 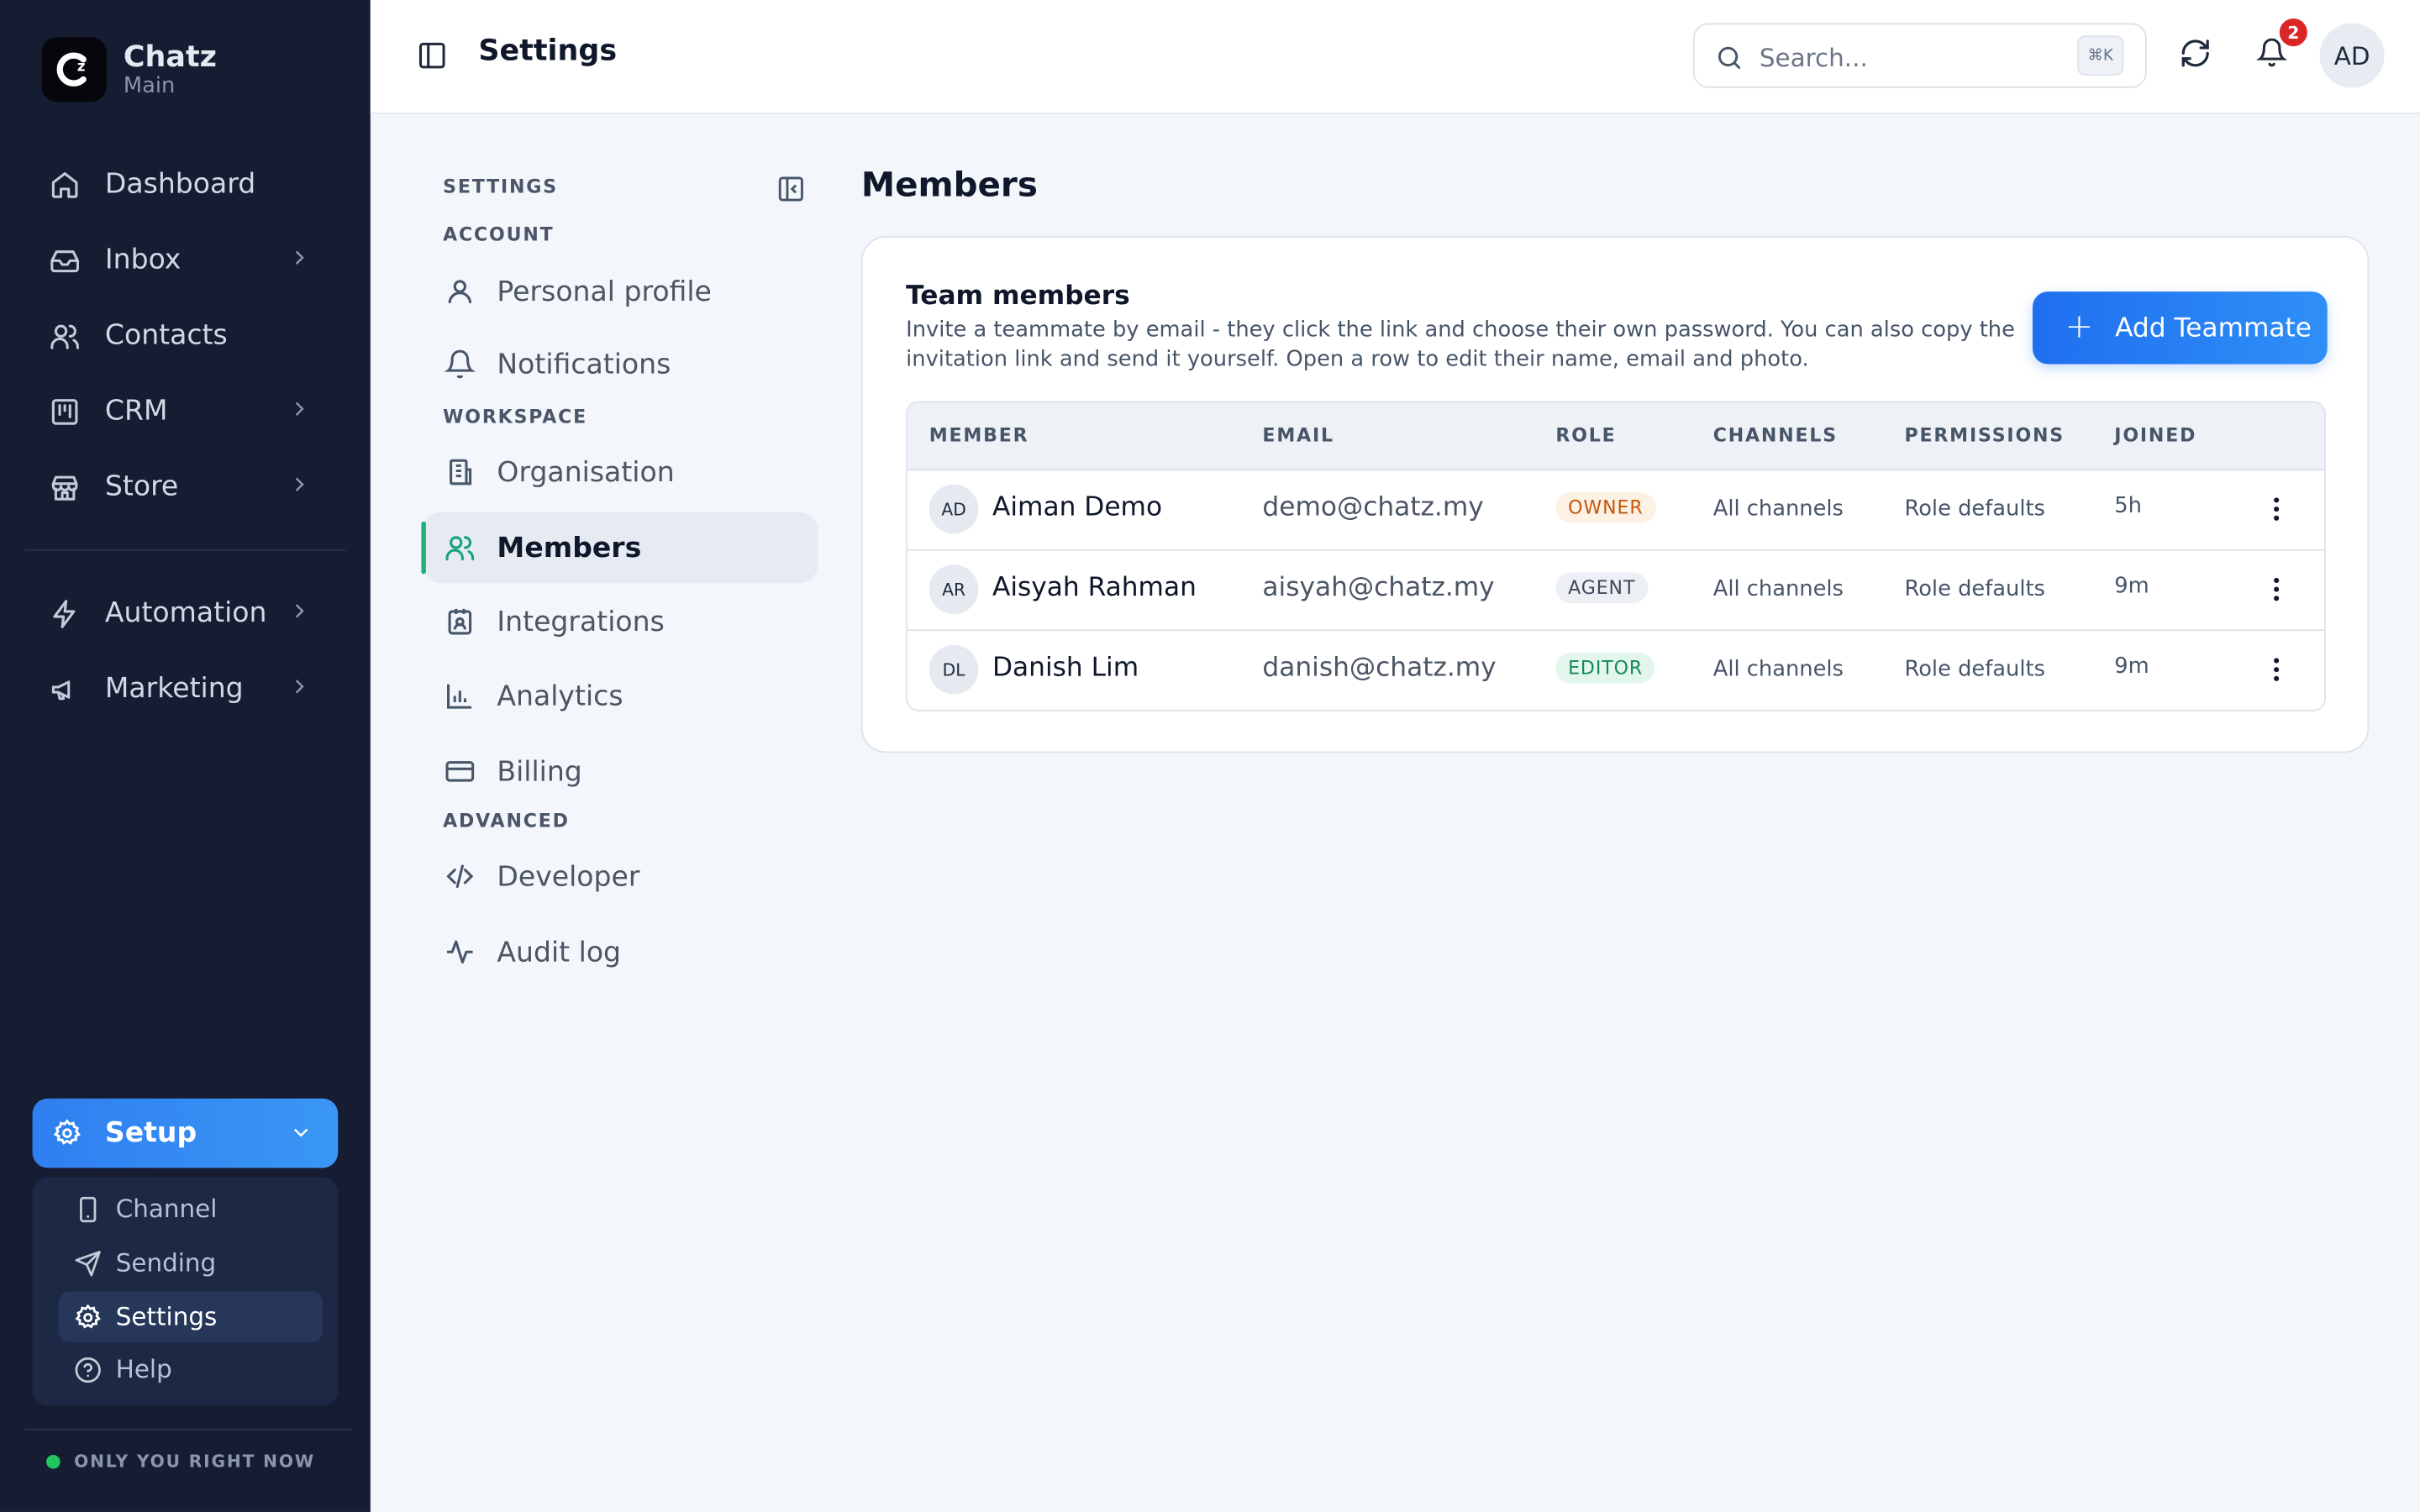 I want to click on sidebar-toggle-icon, so click(x=433, y=55).